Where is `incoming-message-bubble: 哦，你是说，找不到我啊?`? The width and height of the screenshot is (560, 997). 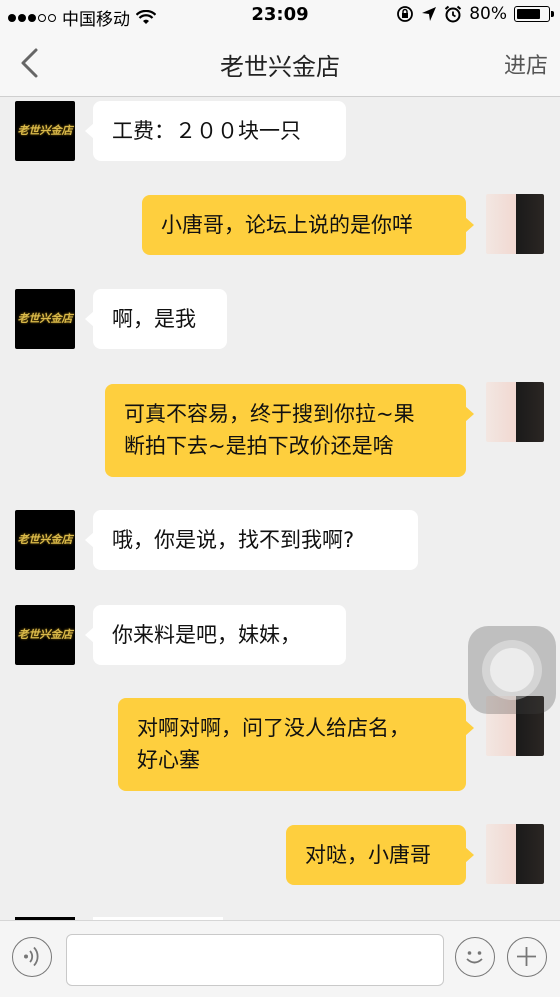 incoming-message-bubble: 哦，你是说，找不到我啊? is located at coordinates (251, 540).